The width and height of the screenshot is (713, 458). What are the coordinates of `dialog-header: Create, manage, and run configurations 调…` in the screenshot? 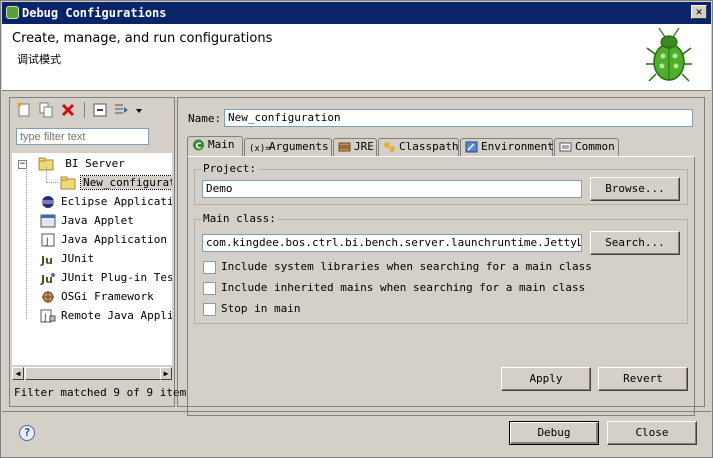 It's located at (356, 57).